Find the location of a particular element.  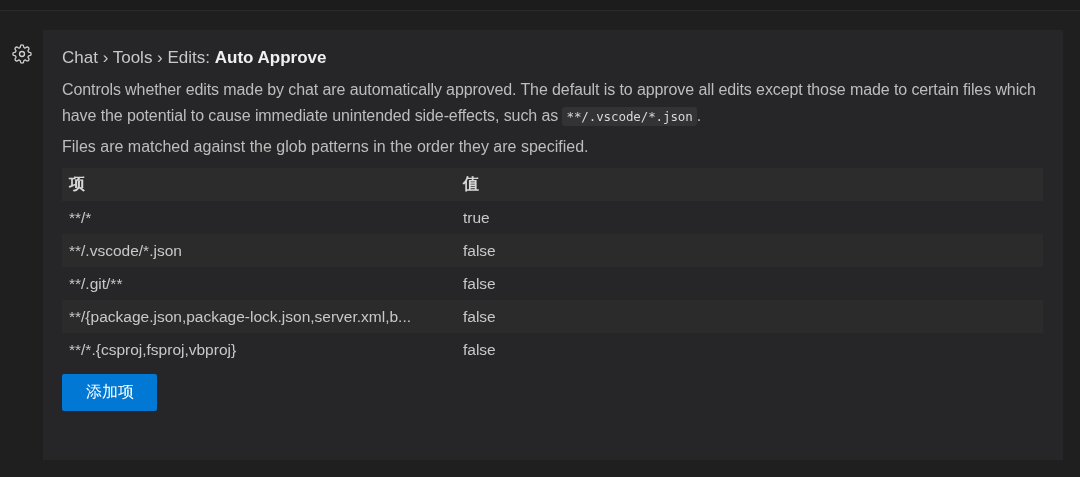

table-cell-text: **/* is located at coordinates (80, 217).